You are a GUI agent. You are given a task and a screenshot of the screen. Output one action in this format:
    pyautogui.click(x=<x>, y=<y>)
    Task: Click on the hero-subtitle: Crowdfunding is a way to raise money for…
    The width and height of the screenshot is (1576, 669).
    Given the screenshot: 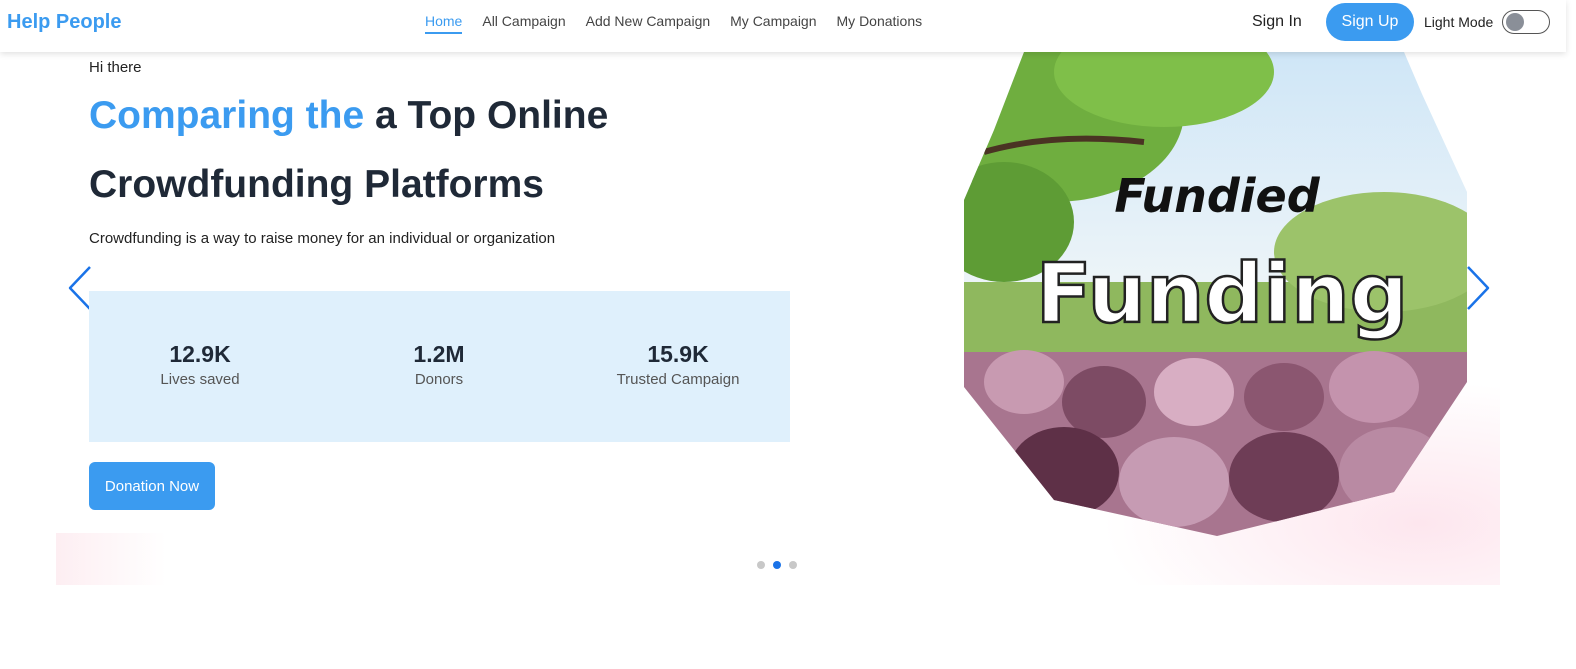 What is the action you would take?
    pyautogui.click(x=322, y=238)
    